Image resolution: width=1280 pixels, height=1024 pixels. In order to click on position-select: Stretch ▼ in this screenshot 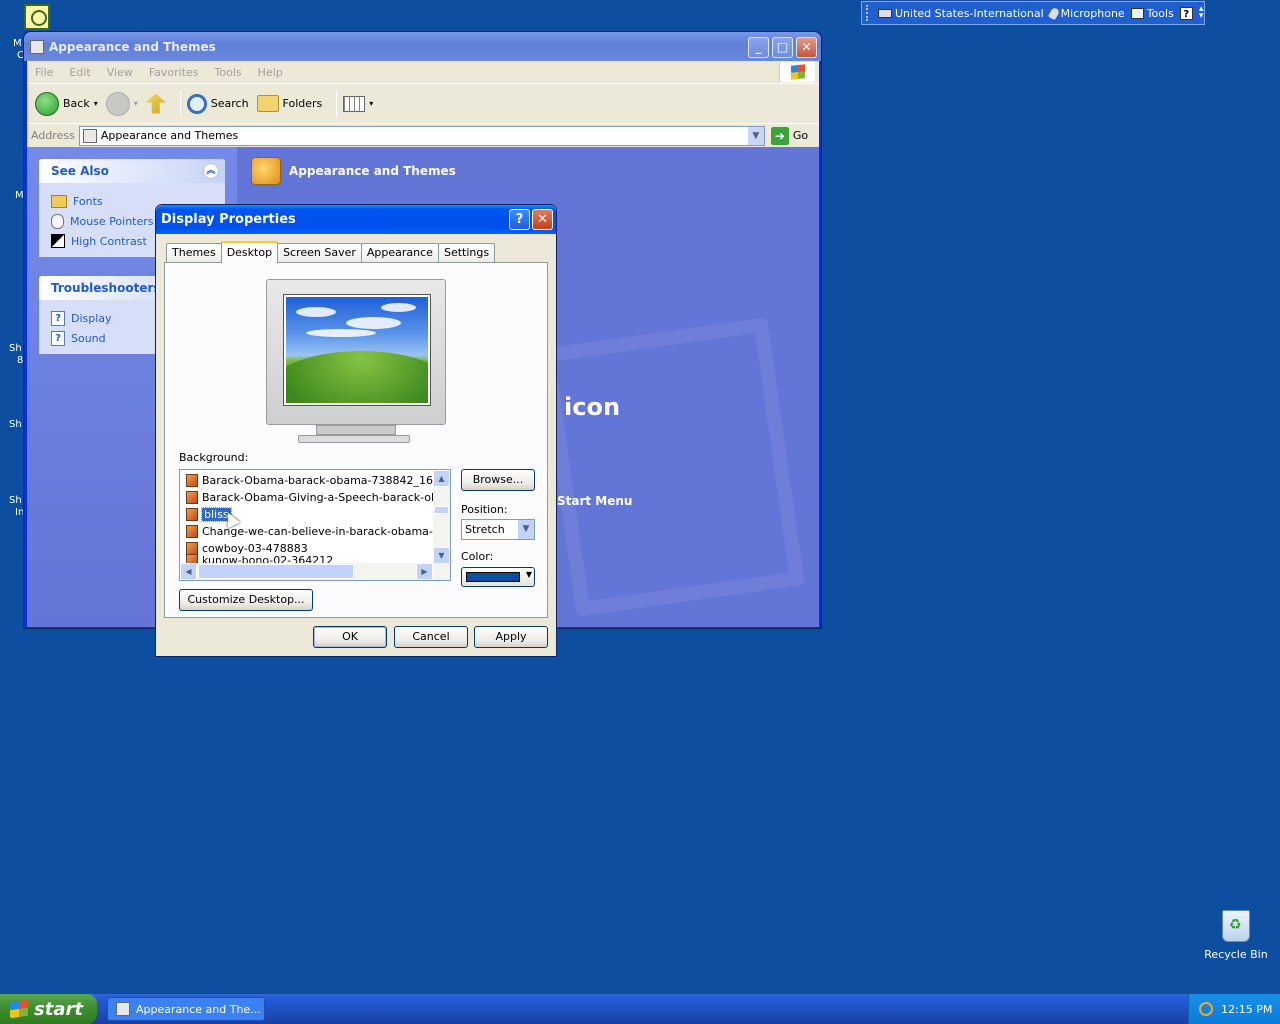, I will do `click(498, 529)`.